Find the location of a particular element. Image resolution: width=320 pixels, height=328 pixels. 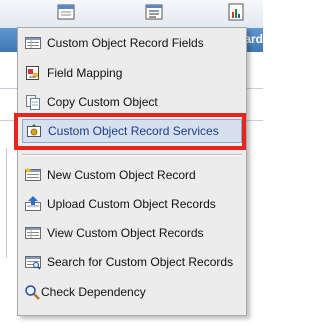

calendar-toolbar-icon is located at coordinates (66, 12).